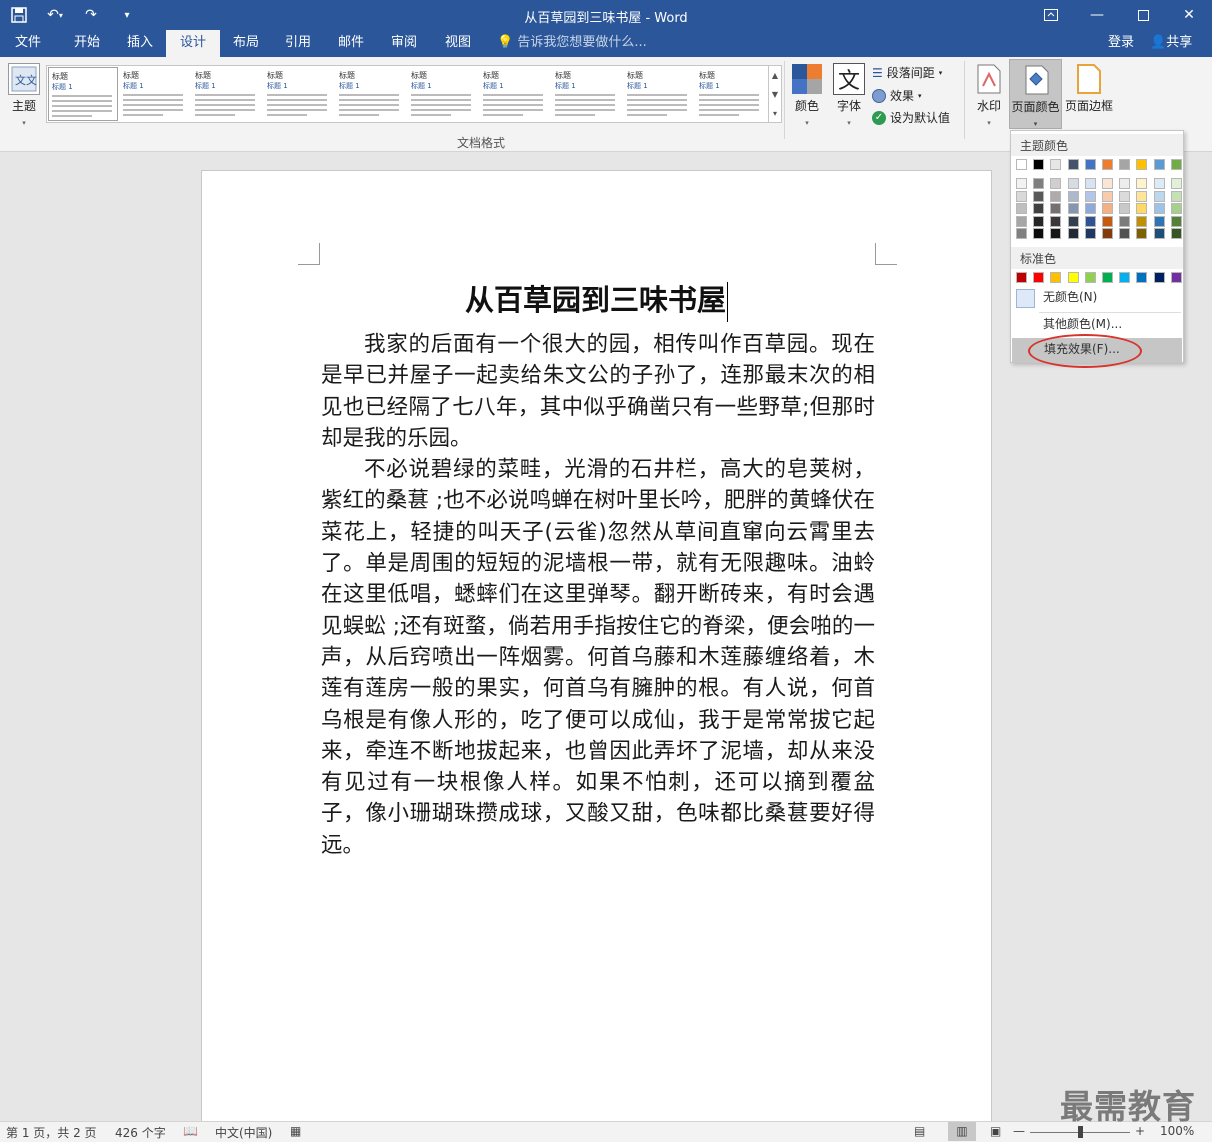 Image resolution: width=1212 pixels, height=1142 pixels. I want to click on proofing-icon: 📖, so click(190, 1131).